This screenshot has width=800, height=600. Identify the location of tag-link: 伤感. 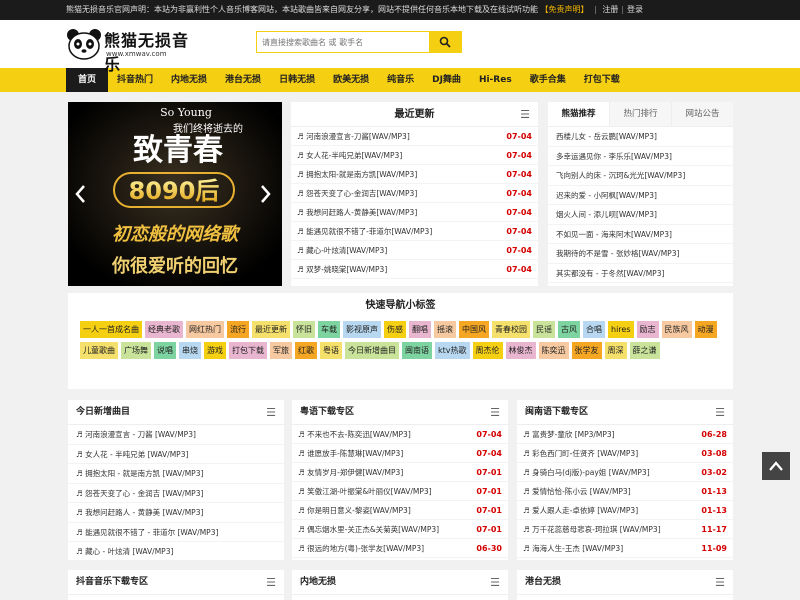
(395, 329).